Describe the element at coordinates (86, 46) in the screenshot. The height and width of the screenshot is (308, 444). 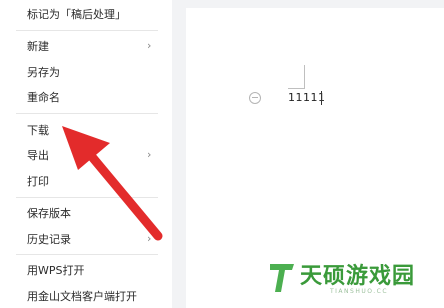
I see `menu-item-new: 新建 ›` at that location.